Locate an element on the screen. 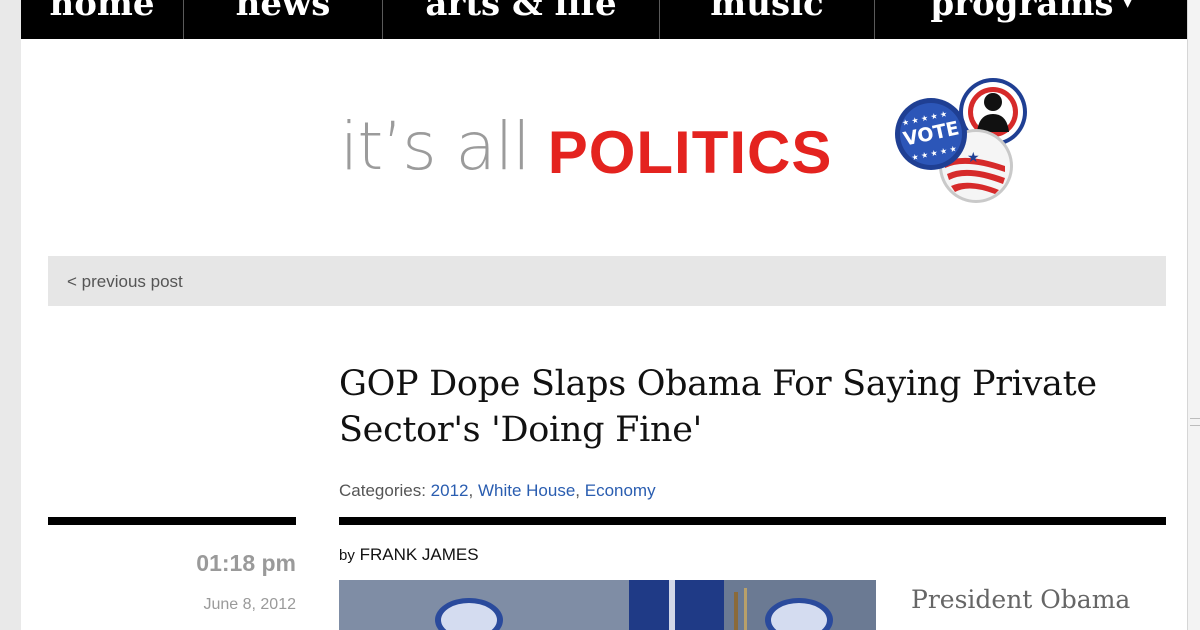 The image size is (1200, 630). post-navigation-bar: < previous post is located at coordinates (607, 281).